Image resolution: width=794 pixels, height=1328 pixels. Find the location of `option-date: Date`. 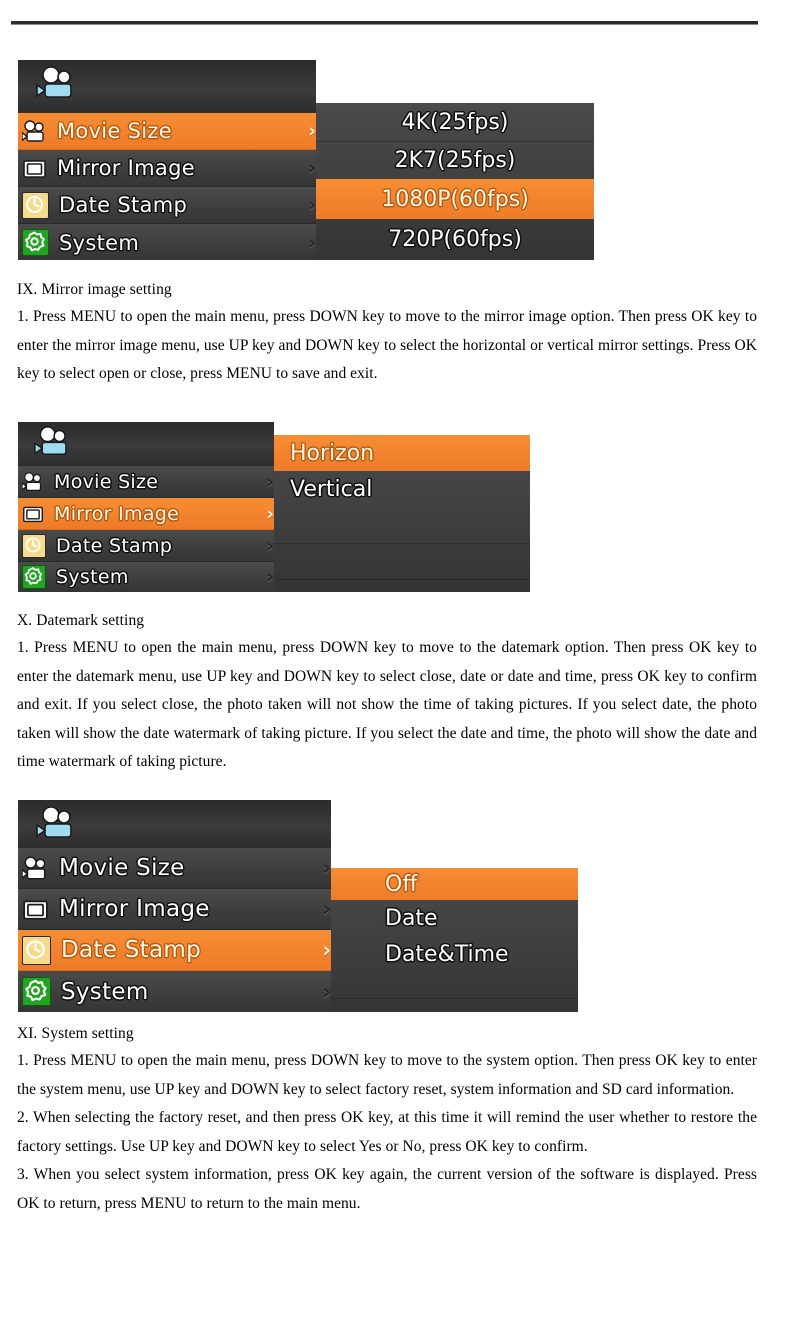

option-date: Date is located at coordinates (454, 918).